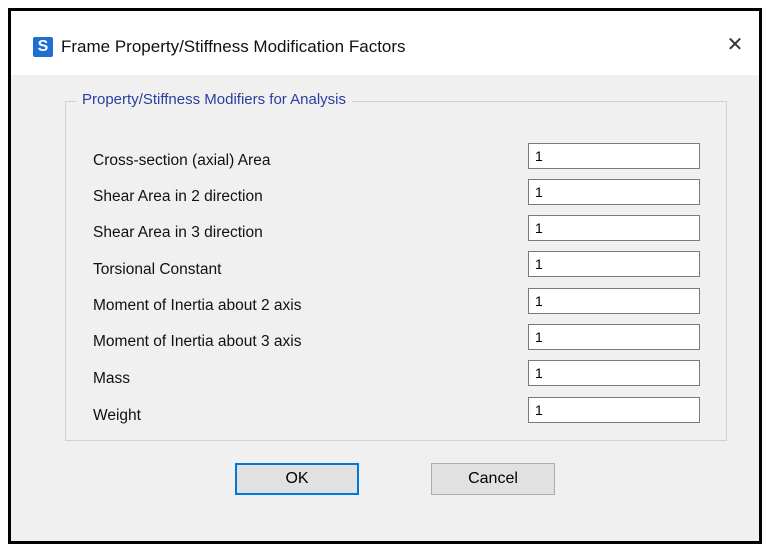  Describe the element at coordinates (735, 45) in the screenshot. I see `close-icon: ✕` at that location.